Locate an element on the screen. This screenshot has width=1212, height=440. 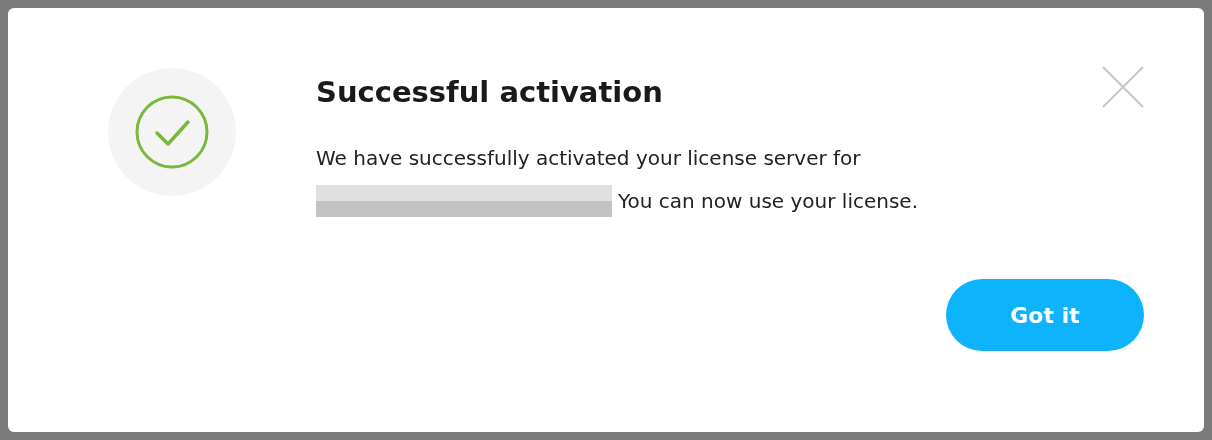
message-text: You can now use your license. is located at coordinates (768, 201).